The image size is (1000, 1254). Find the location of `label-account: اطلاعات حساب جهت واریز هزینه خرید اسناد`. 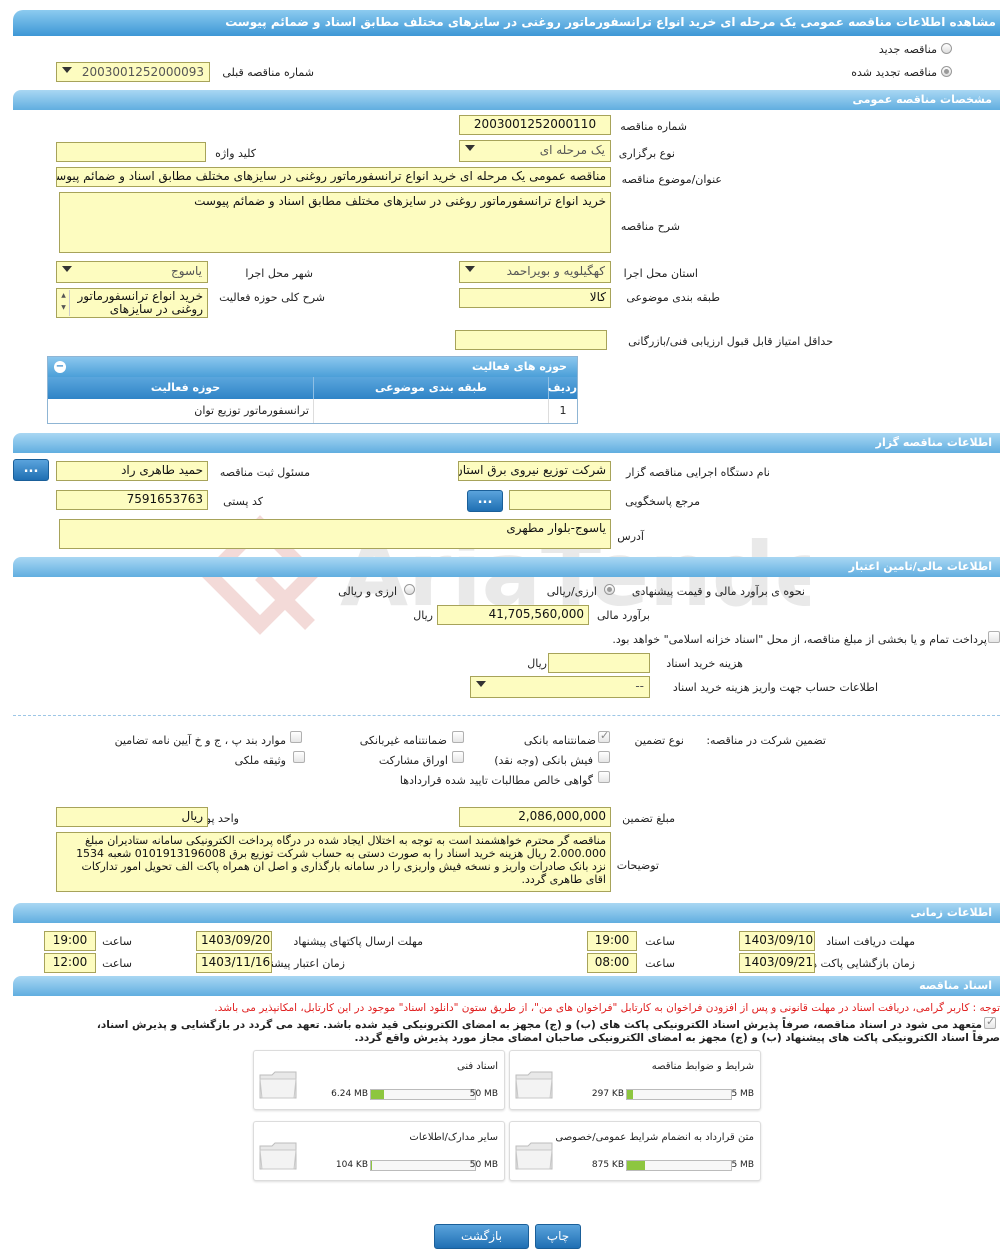

label-account: اطلاعات حساب جهت واریز هزینه خرید اسناد is located at coordinates (775, 687).